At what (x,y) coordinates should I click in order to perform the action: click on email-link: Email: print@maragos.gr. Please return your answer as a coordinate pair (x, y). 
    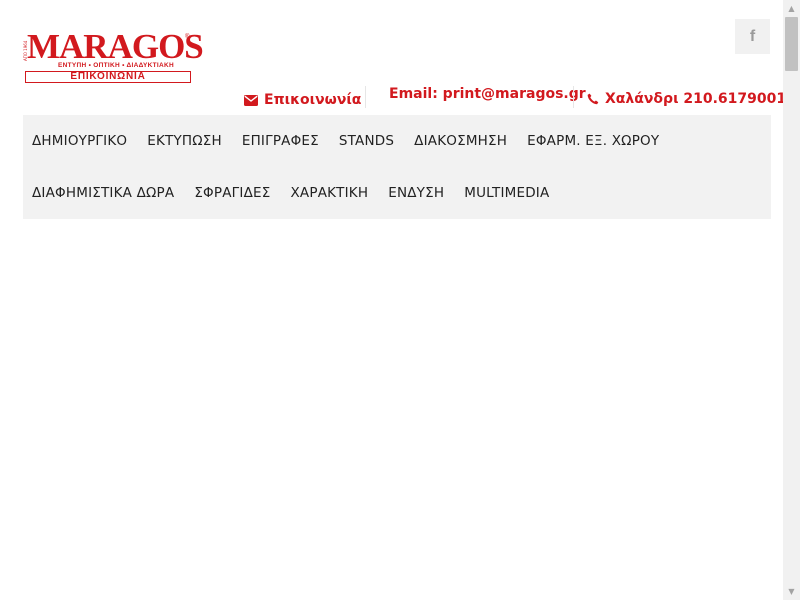
    Looking at the image, I should click on (487, 94).